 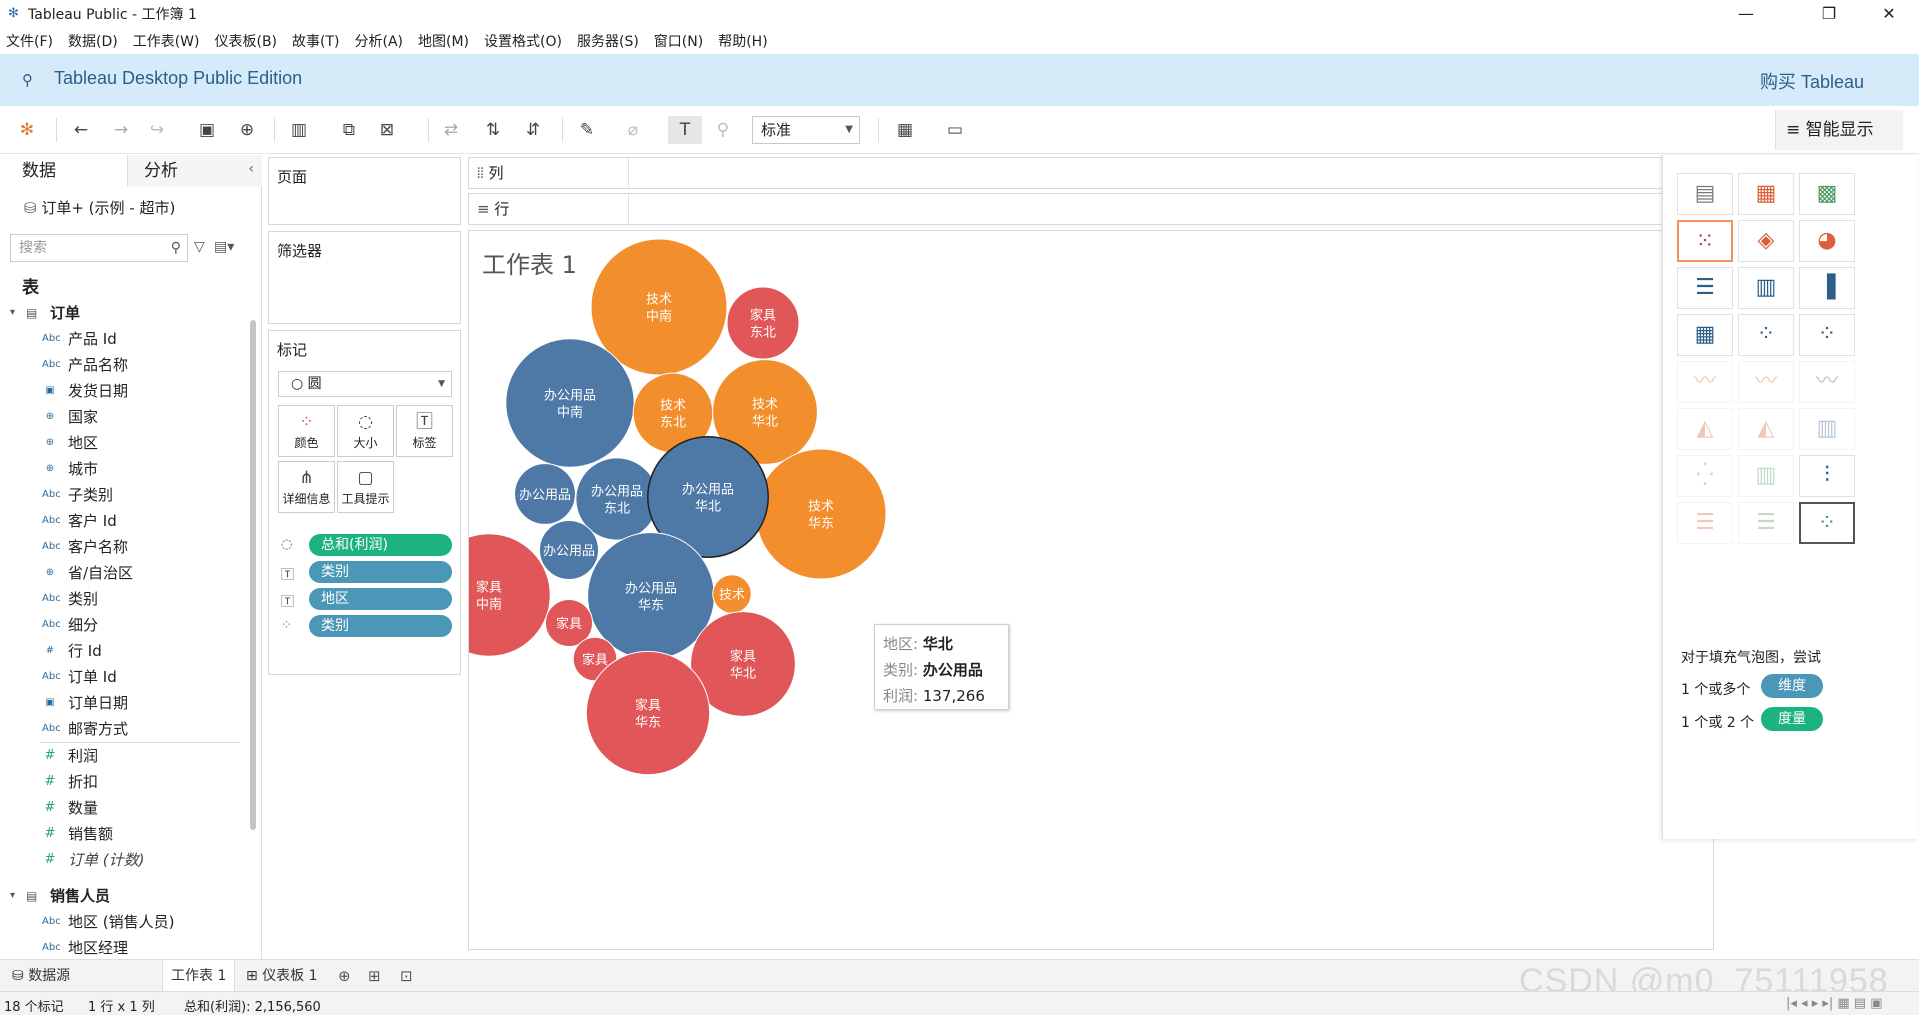 I want to click on discrete-line-thumb: 〰, so click(x=1766, y=382).